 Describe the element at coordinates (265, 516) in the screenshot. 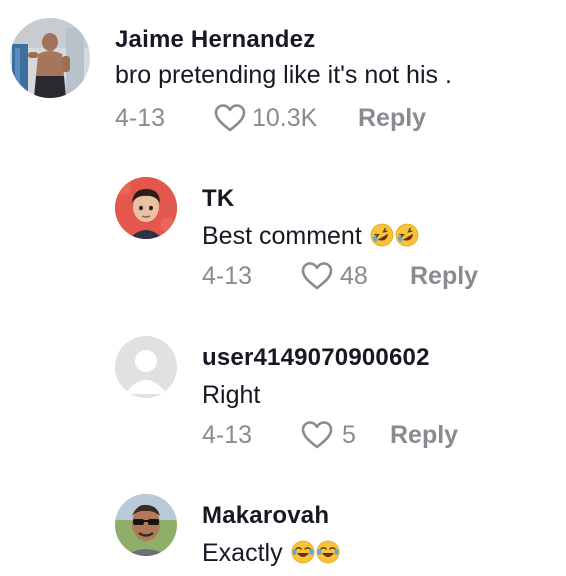

I see `comment-username: Makarovah` at that location.